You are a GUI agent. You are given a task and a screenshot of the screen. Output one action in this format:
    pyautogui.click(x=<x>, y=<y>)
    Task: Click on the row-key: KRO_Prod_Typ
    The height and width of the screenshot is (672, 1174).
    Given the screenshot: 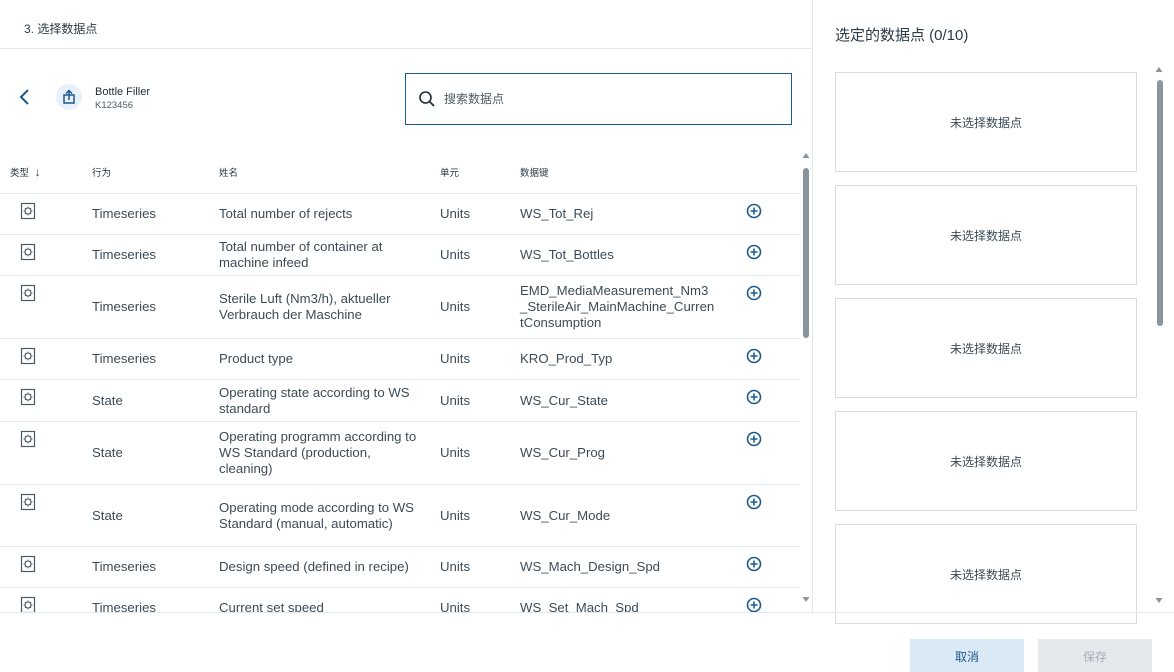 What is the action you would take?
    pyautogui.click(x=566, y=358)
    